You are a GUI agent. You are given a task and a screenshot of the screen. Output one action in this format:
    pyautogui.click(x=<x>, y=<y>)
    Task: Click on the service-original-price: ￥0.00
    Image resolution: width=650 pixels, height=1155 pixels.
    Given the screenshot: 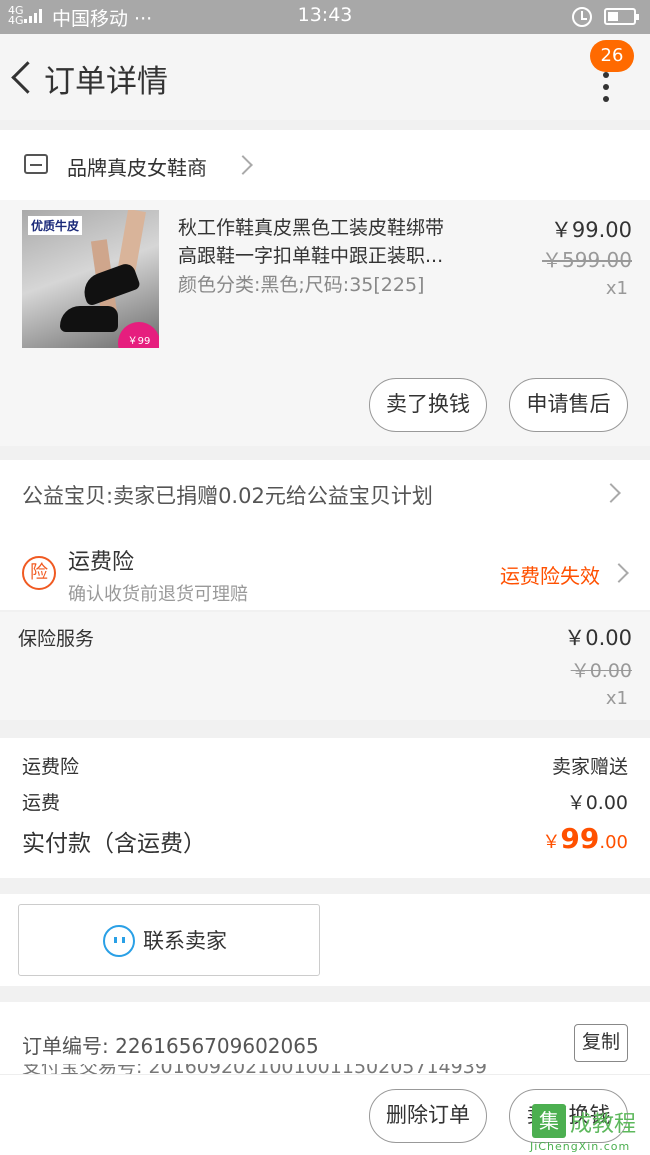 What is the action you would take?
    pyautogui.click(x=601, y=671)
    